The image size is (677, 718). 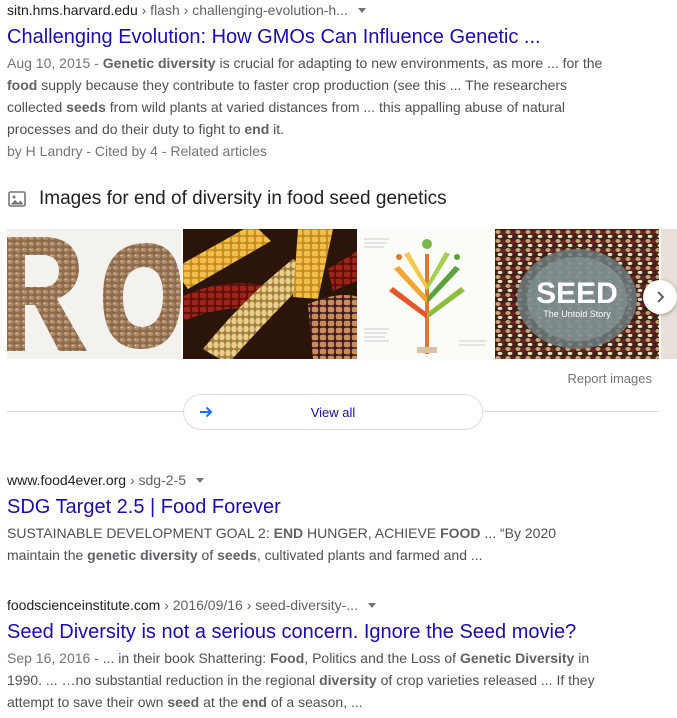 What do you see at coordinates (55, 63) in the screenshot?
I see `result-date: Aug 10, 2015 -` at bounding box center [55, 63].